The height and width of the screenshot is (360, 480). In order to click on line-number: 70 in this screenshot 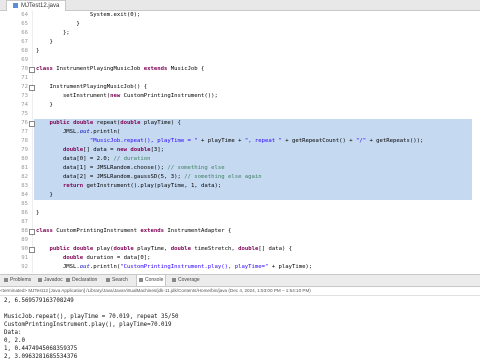, I will do `click(24, 69)`.